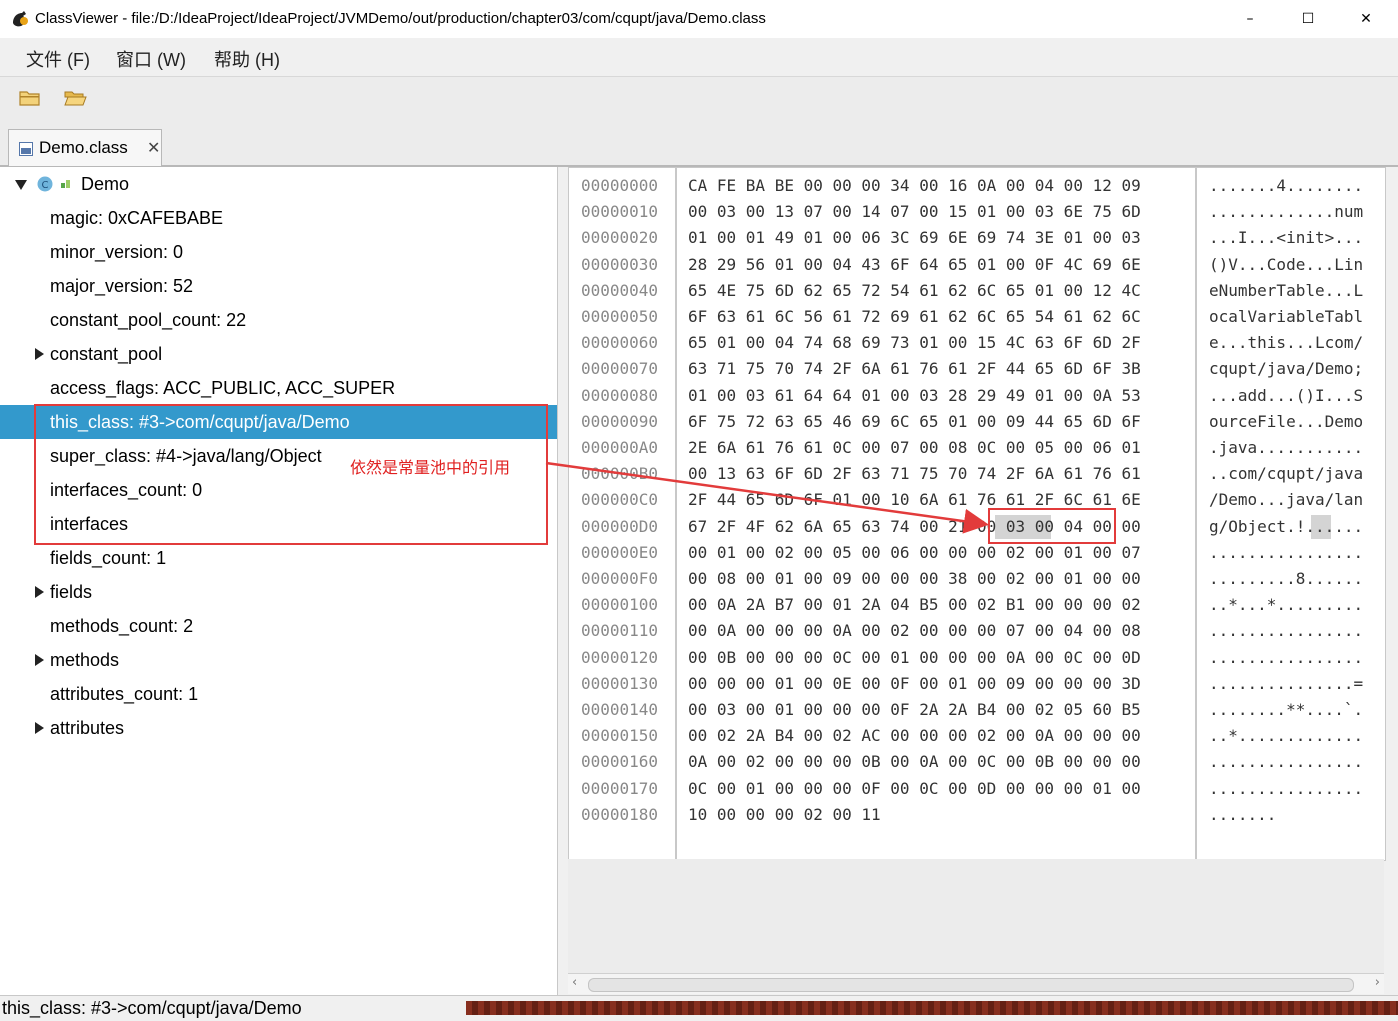  I want to click on hex-address: 00000040, so click(620, 290).